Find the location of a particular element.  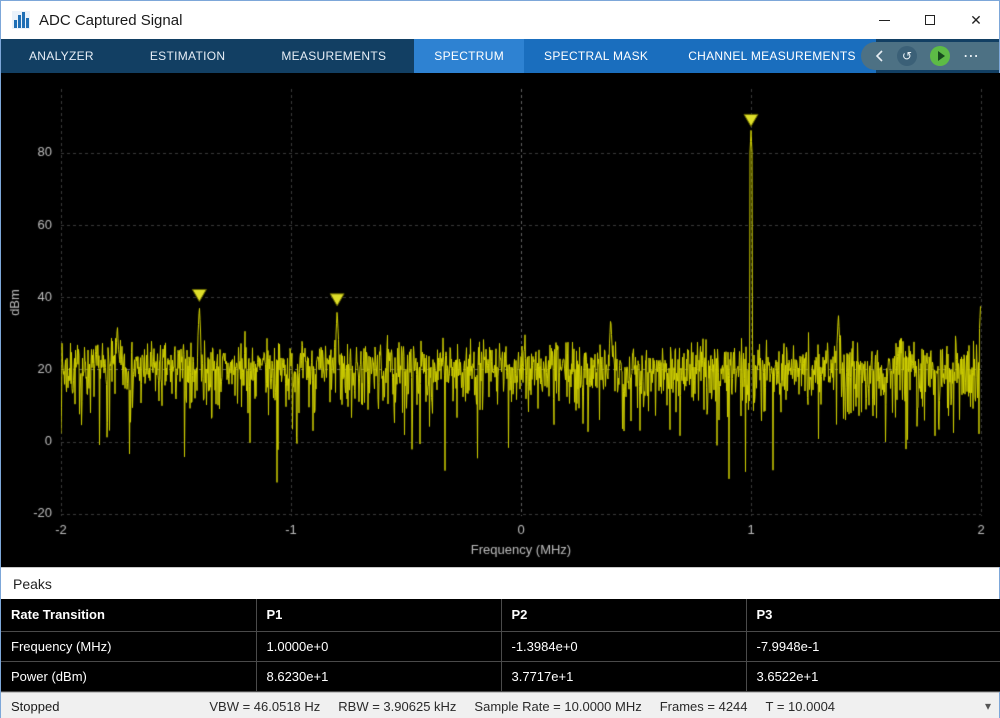

column-header-p2: P2 is located at coordinates (624, 615).